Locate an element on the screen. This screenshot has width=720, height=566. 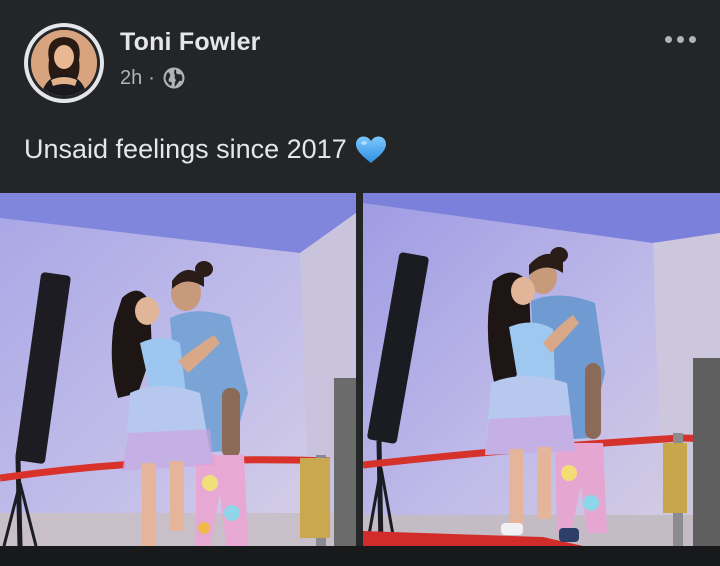
post-caption: Unsaid feelings since 2017 is located at coordinates (205, 149).